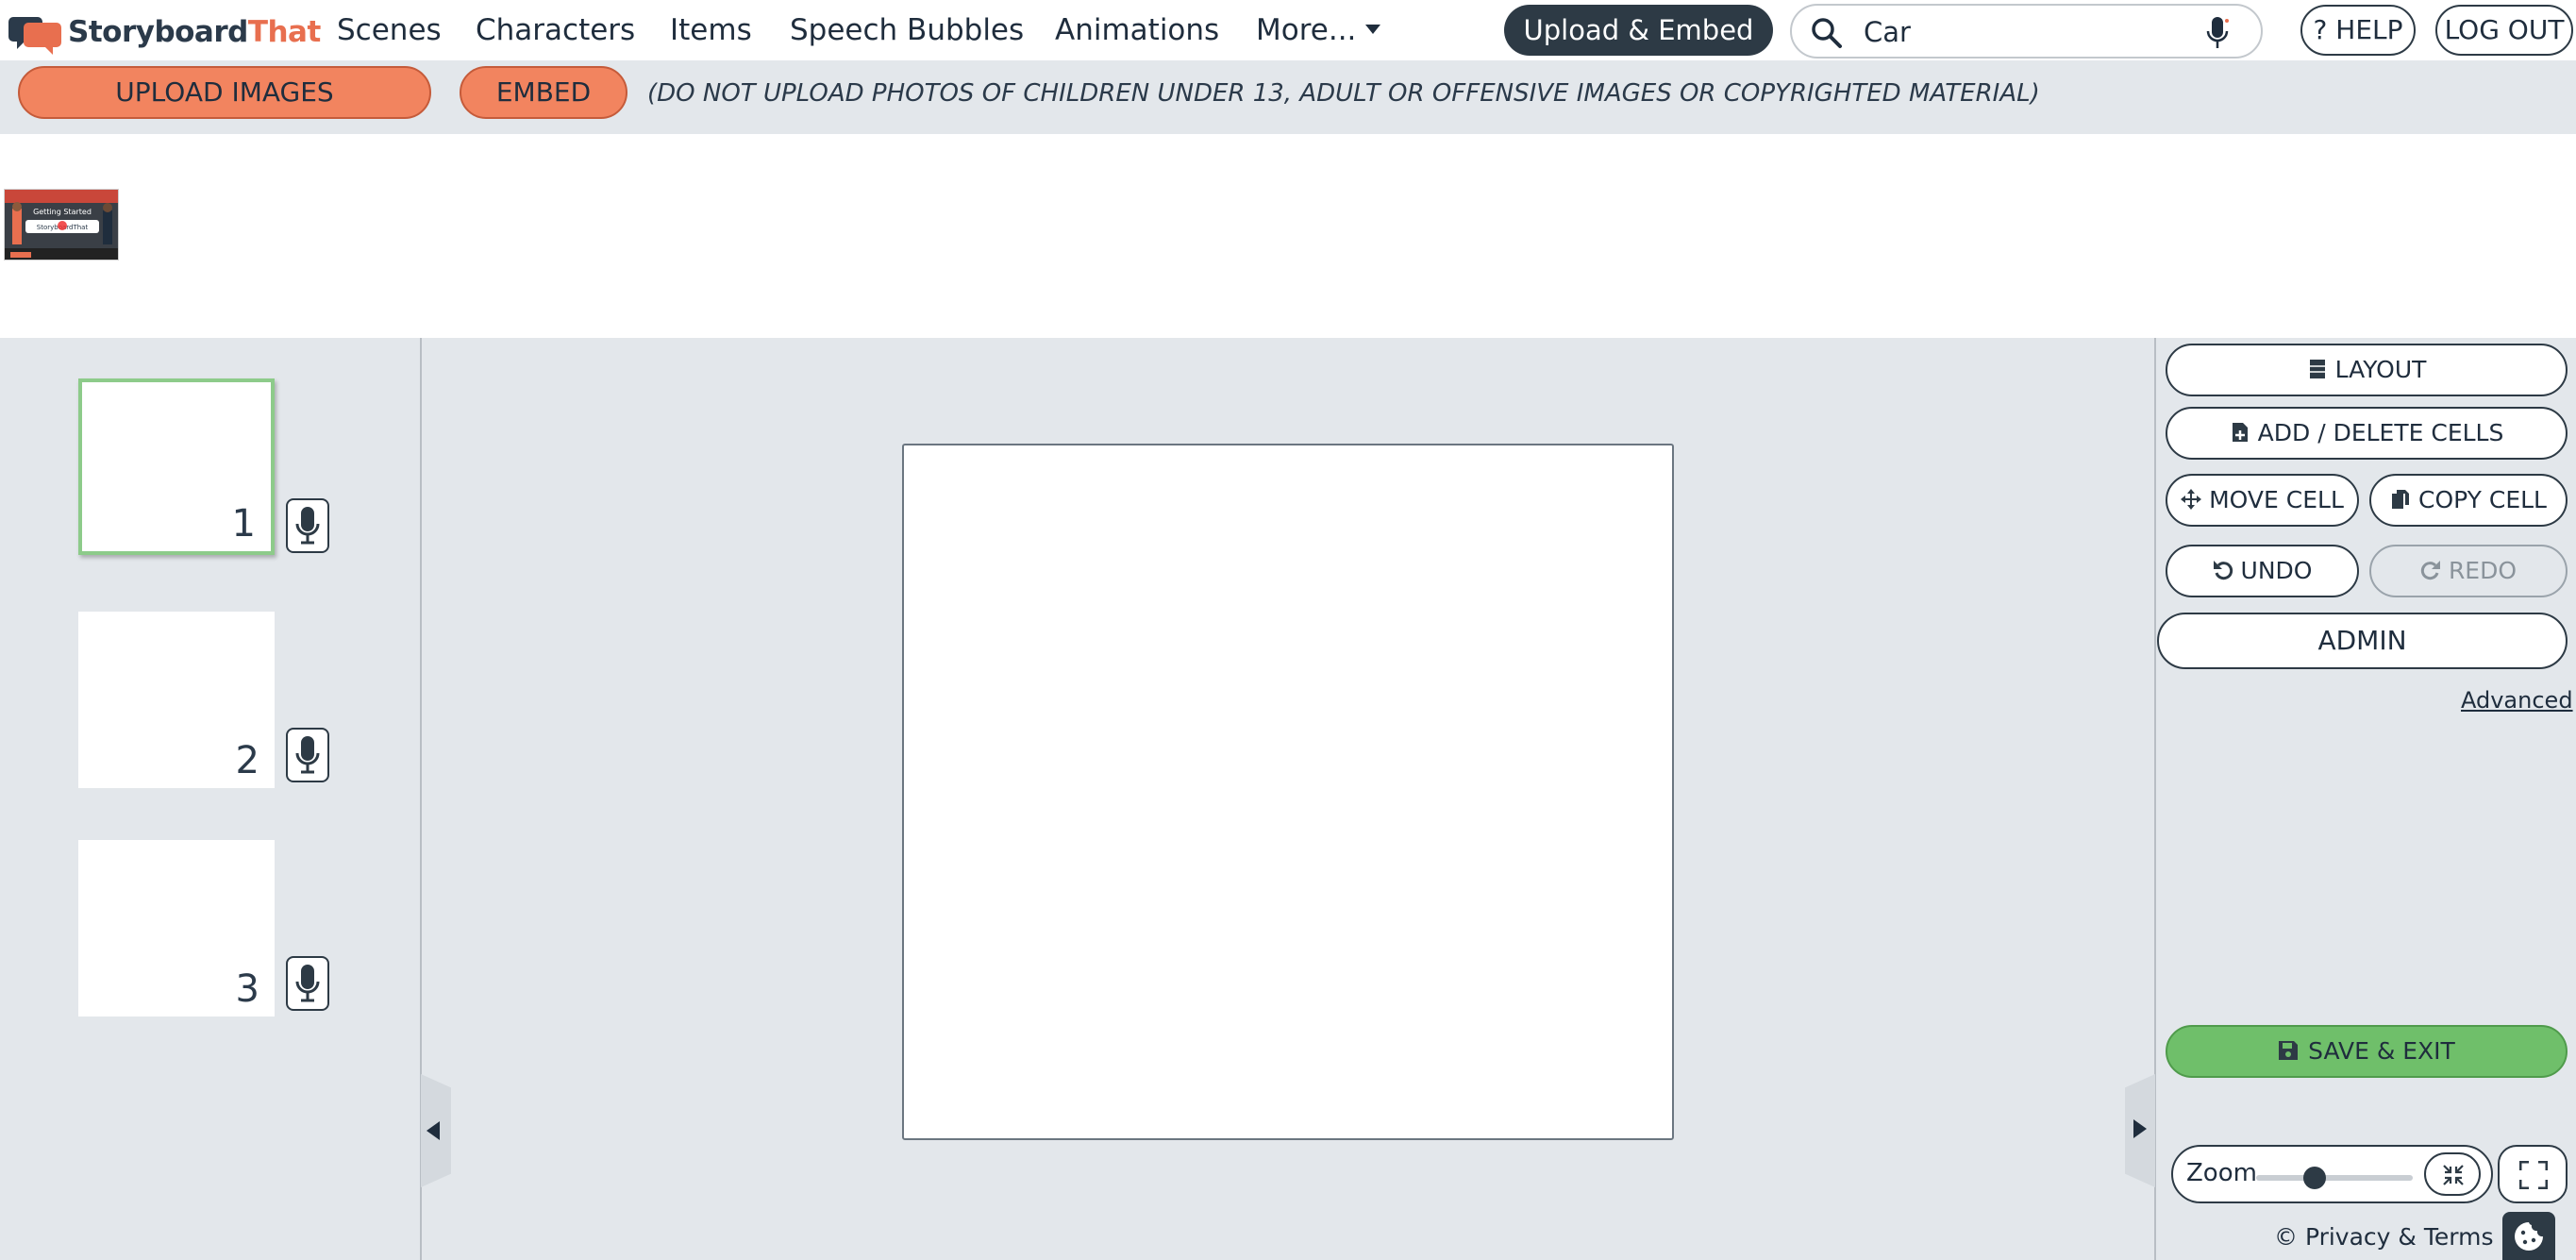  Describe the element at coordinates (555, 30) in the screenshot. I see `nav-characters: Characters` at that location.